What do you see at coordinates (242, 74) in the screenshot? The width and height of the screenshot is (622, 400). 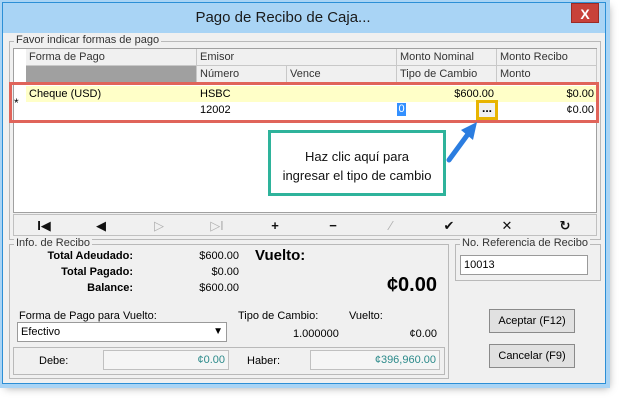 I see `header-numero: Número` at bounding box center [242, 74].